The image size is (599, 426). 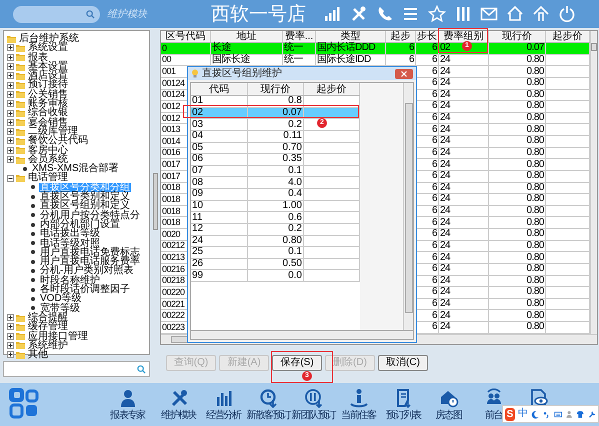 What do you see at coordinates (223, 416) in the screenshot?
I see `taskbar-item: 经营分析` at bounding box center [223, 416].